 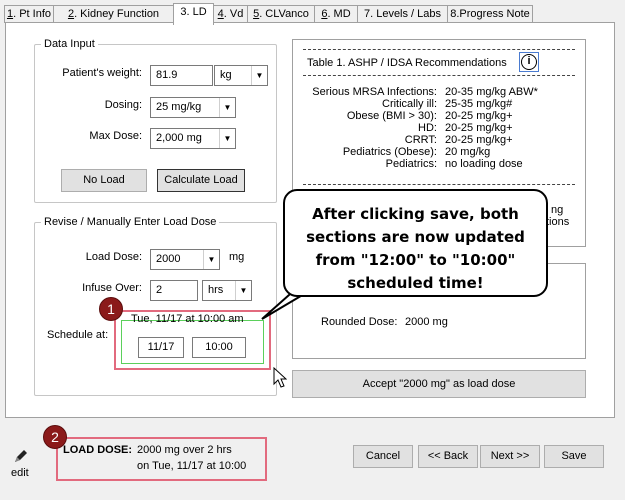 I want to click on next-button: Next >>, so click(x=510, y=456).